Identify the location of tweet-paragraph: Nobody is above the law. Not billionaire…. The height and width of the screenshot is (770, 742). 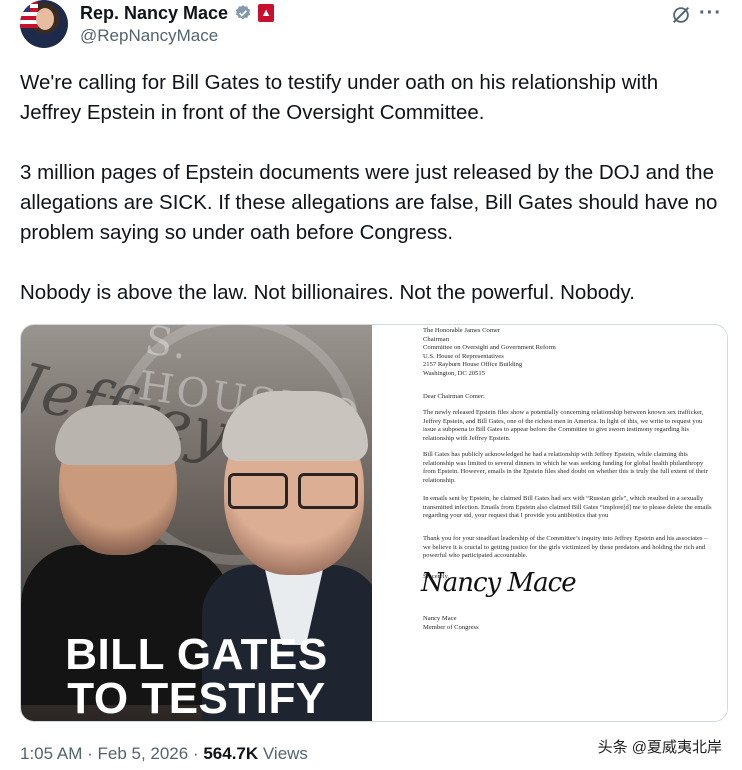
(327, 292).